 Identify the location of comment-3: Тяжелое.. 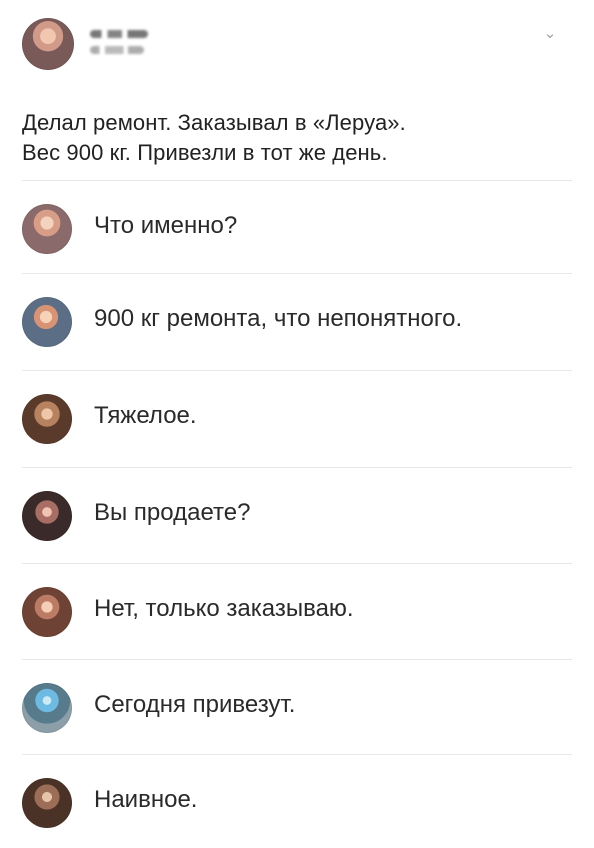
(297, 418).